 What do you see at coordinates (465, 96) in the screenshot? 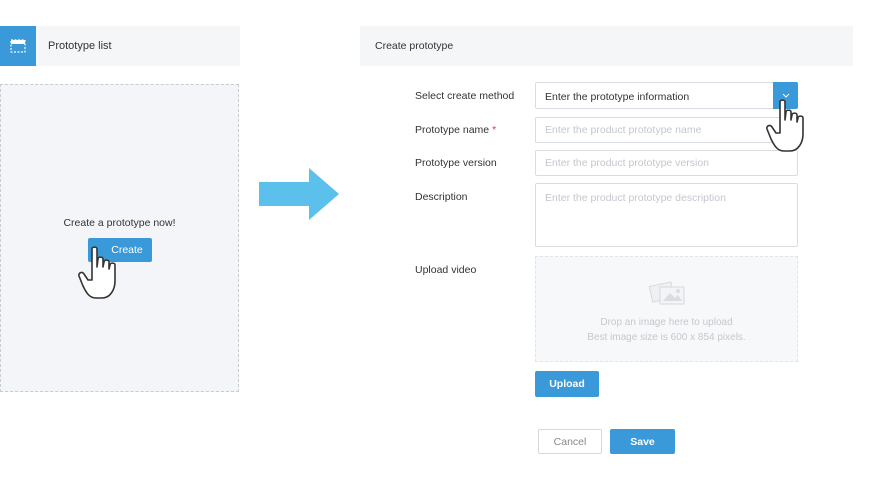
I see `method-label: Select create method` at bounding box center [465, 96].